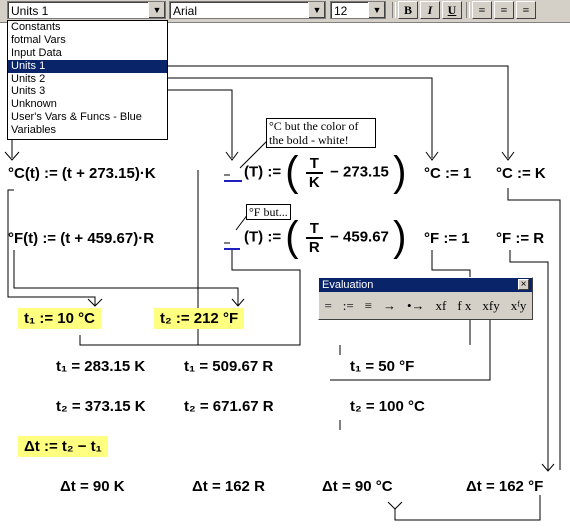  What do you see at coordinates (87, 91) in the screenshot?
I see `list-item: Units 3` at bounding box center [87, 91].